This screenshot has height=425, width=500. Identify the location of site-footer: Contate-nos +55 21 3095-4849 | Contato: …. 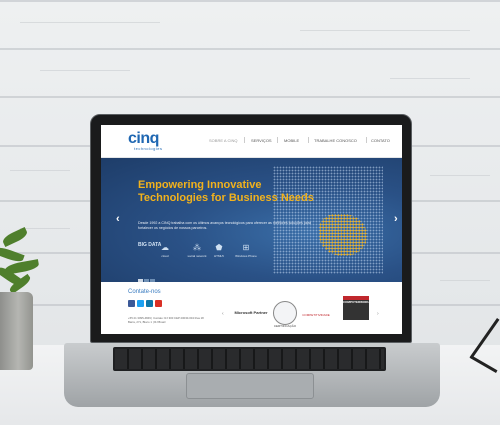
(251, 308).